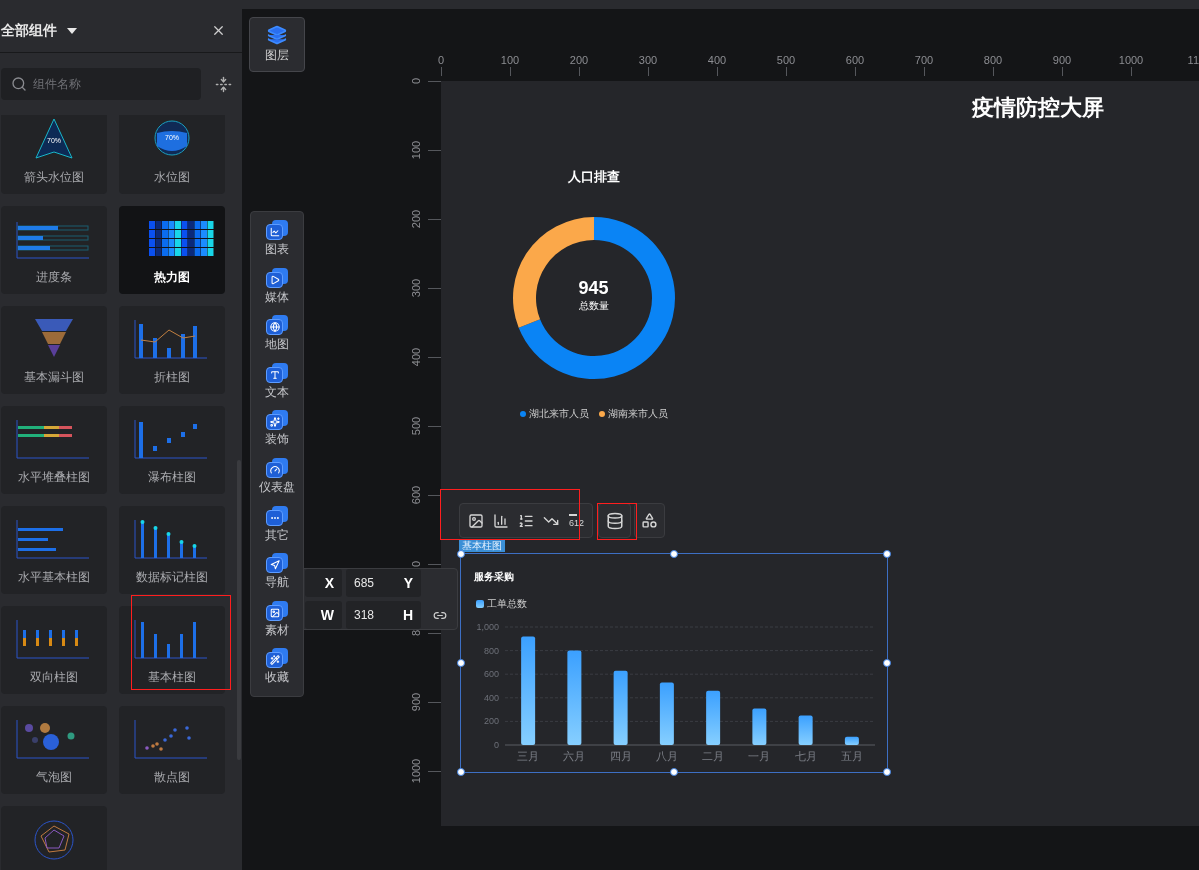 The width and height of the screenshot is (1199, 870). What do you see at coordinates (416, 150) in the screenshot?
I see `ruler-label: 100` at bounding box center [416, 150].